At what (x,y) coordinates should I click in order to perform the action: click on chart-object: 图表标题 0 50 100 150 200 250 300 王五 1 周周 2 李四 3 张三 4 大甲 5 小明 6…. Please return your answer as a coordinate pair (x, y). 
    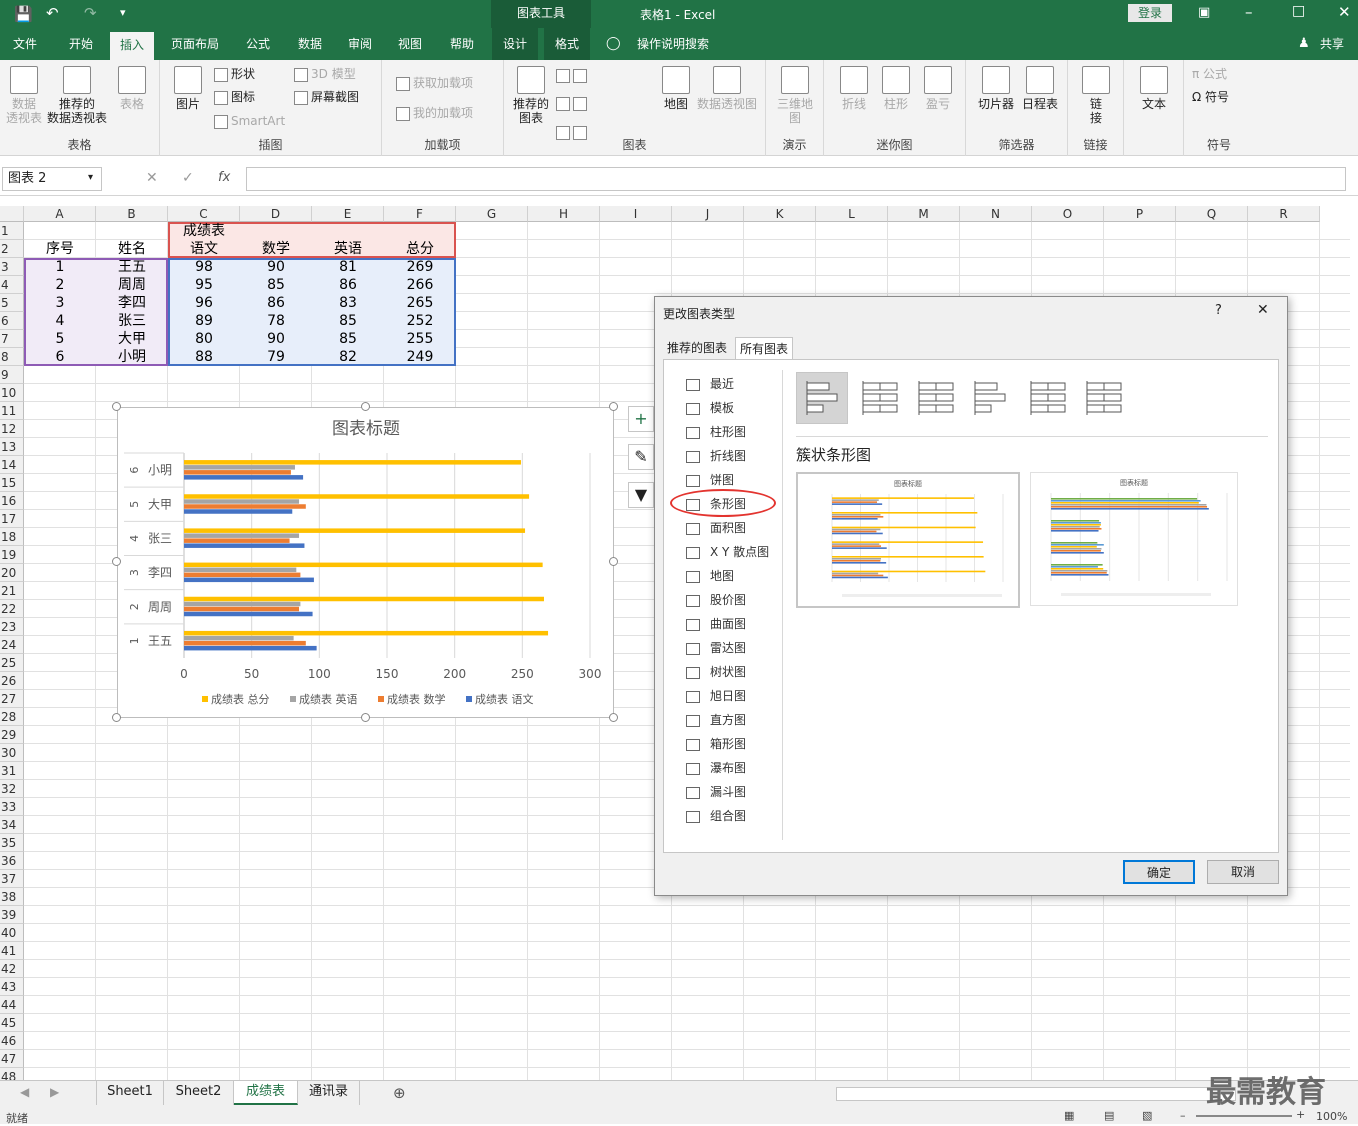
    Looking at the image, I should click on (365, 562).